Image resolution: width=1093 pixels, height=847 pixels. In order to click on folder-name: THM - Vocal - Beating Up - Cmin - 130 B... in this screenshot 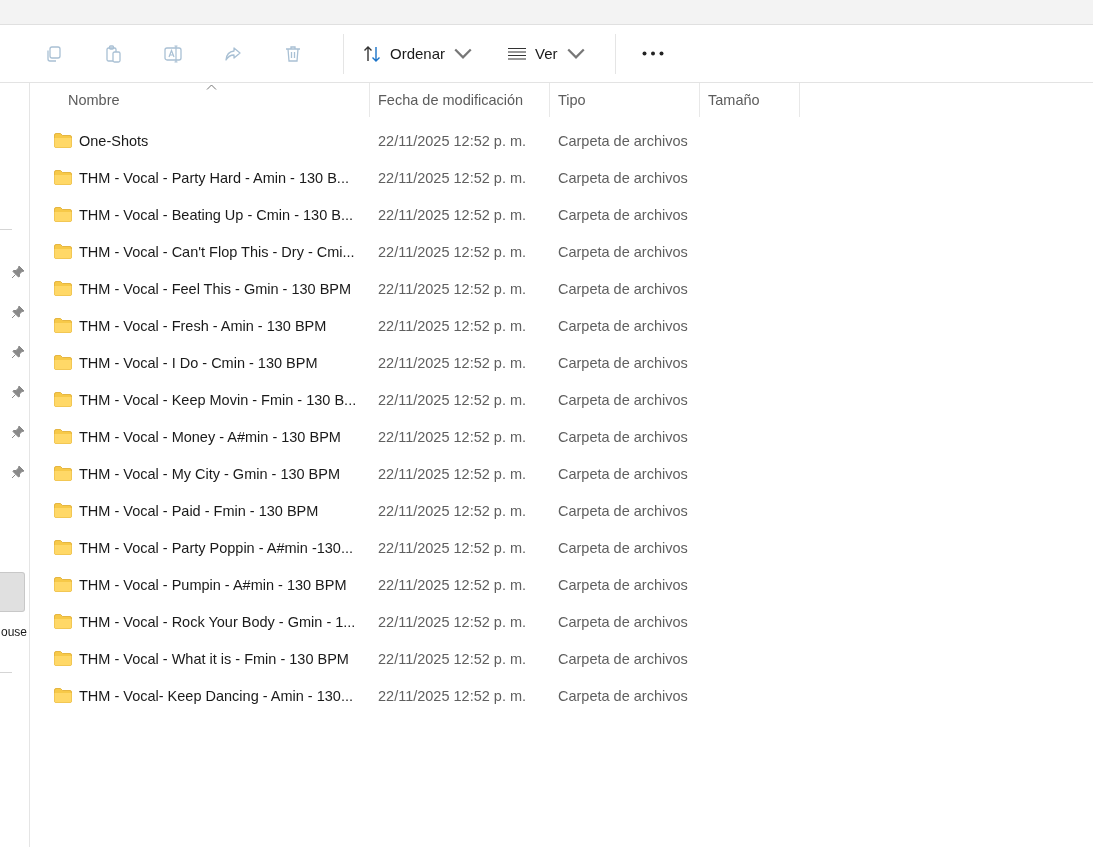, I will do `click(211, 214)`.